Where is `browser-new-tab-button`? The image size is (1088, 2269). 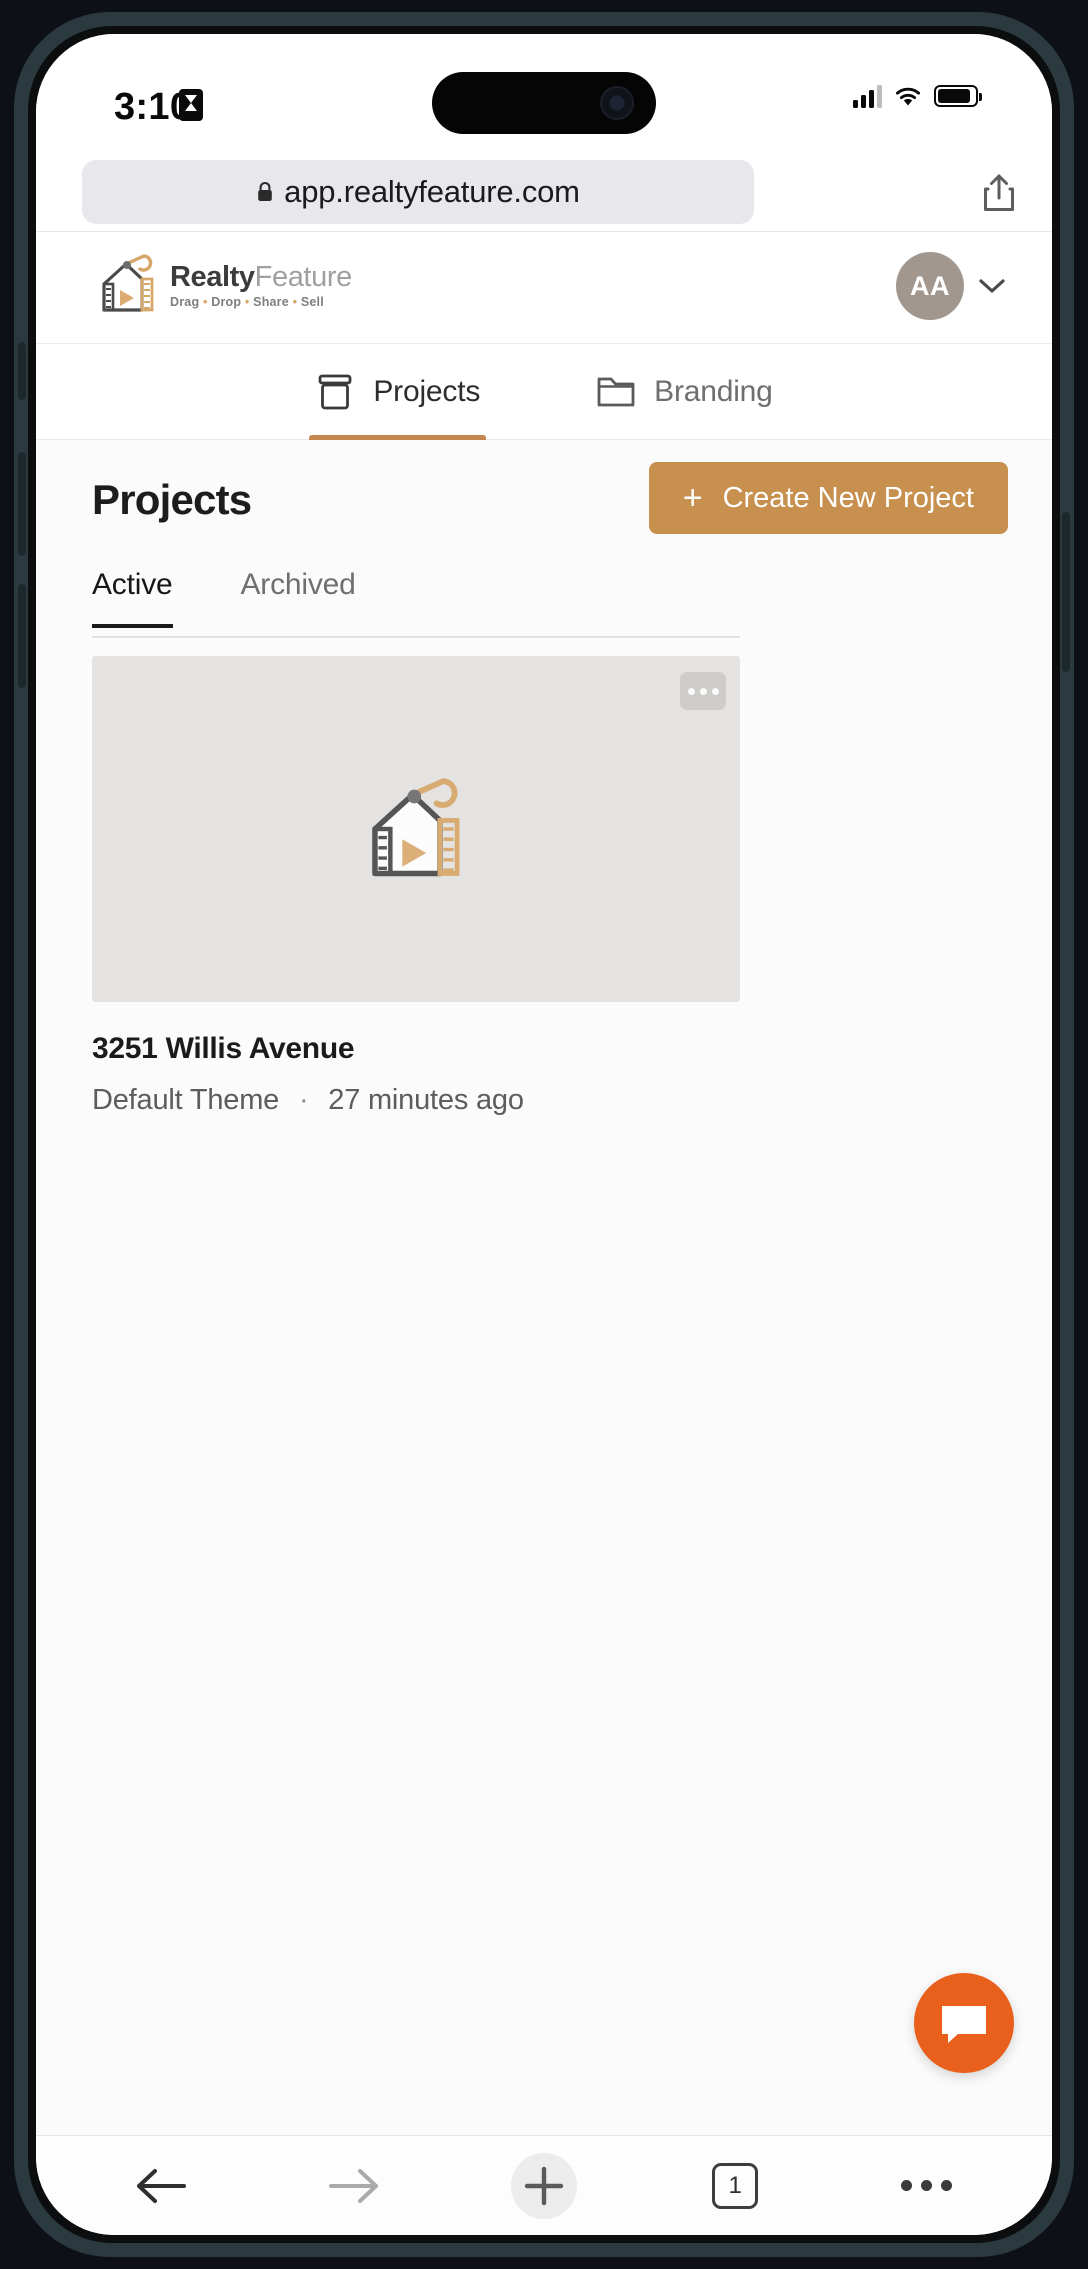
browser-new-tab-button is located at coordinates (544, 2186).